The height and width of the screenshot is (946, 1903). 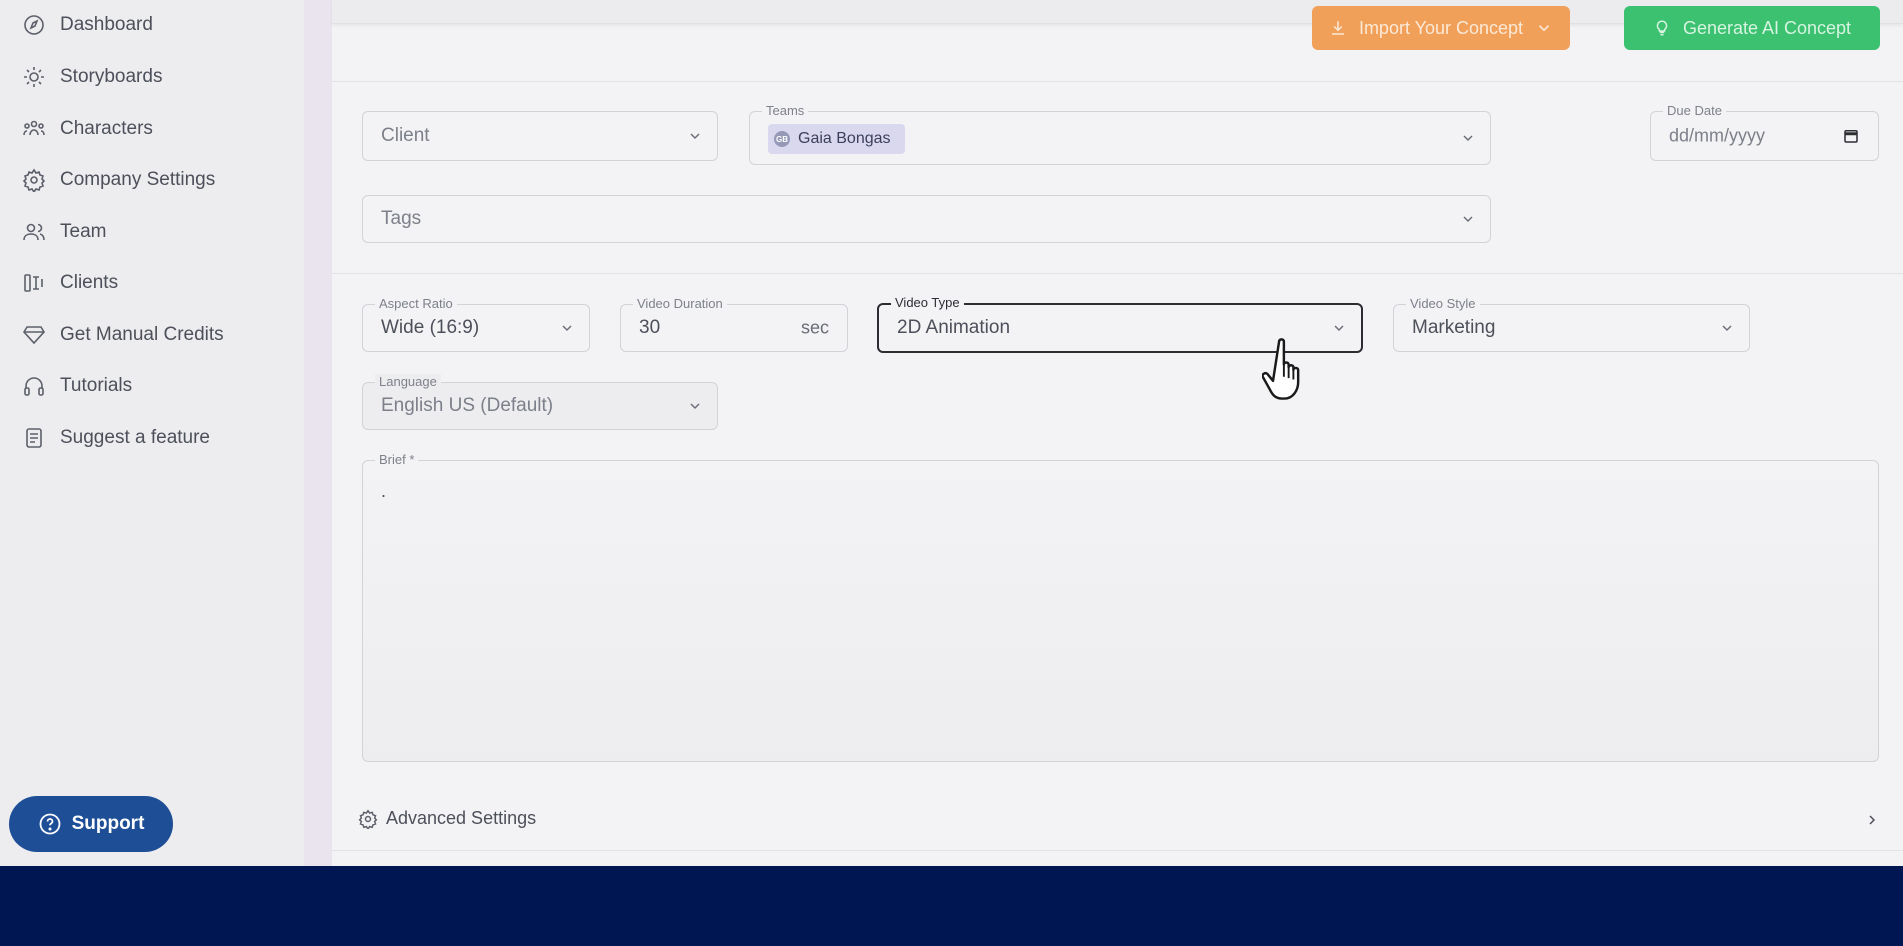 I want to click on team-icon, so click(x=34, y=232).